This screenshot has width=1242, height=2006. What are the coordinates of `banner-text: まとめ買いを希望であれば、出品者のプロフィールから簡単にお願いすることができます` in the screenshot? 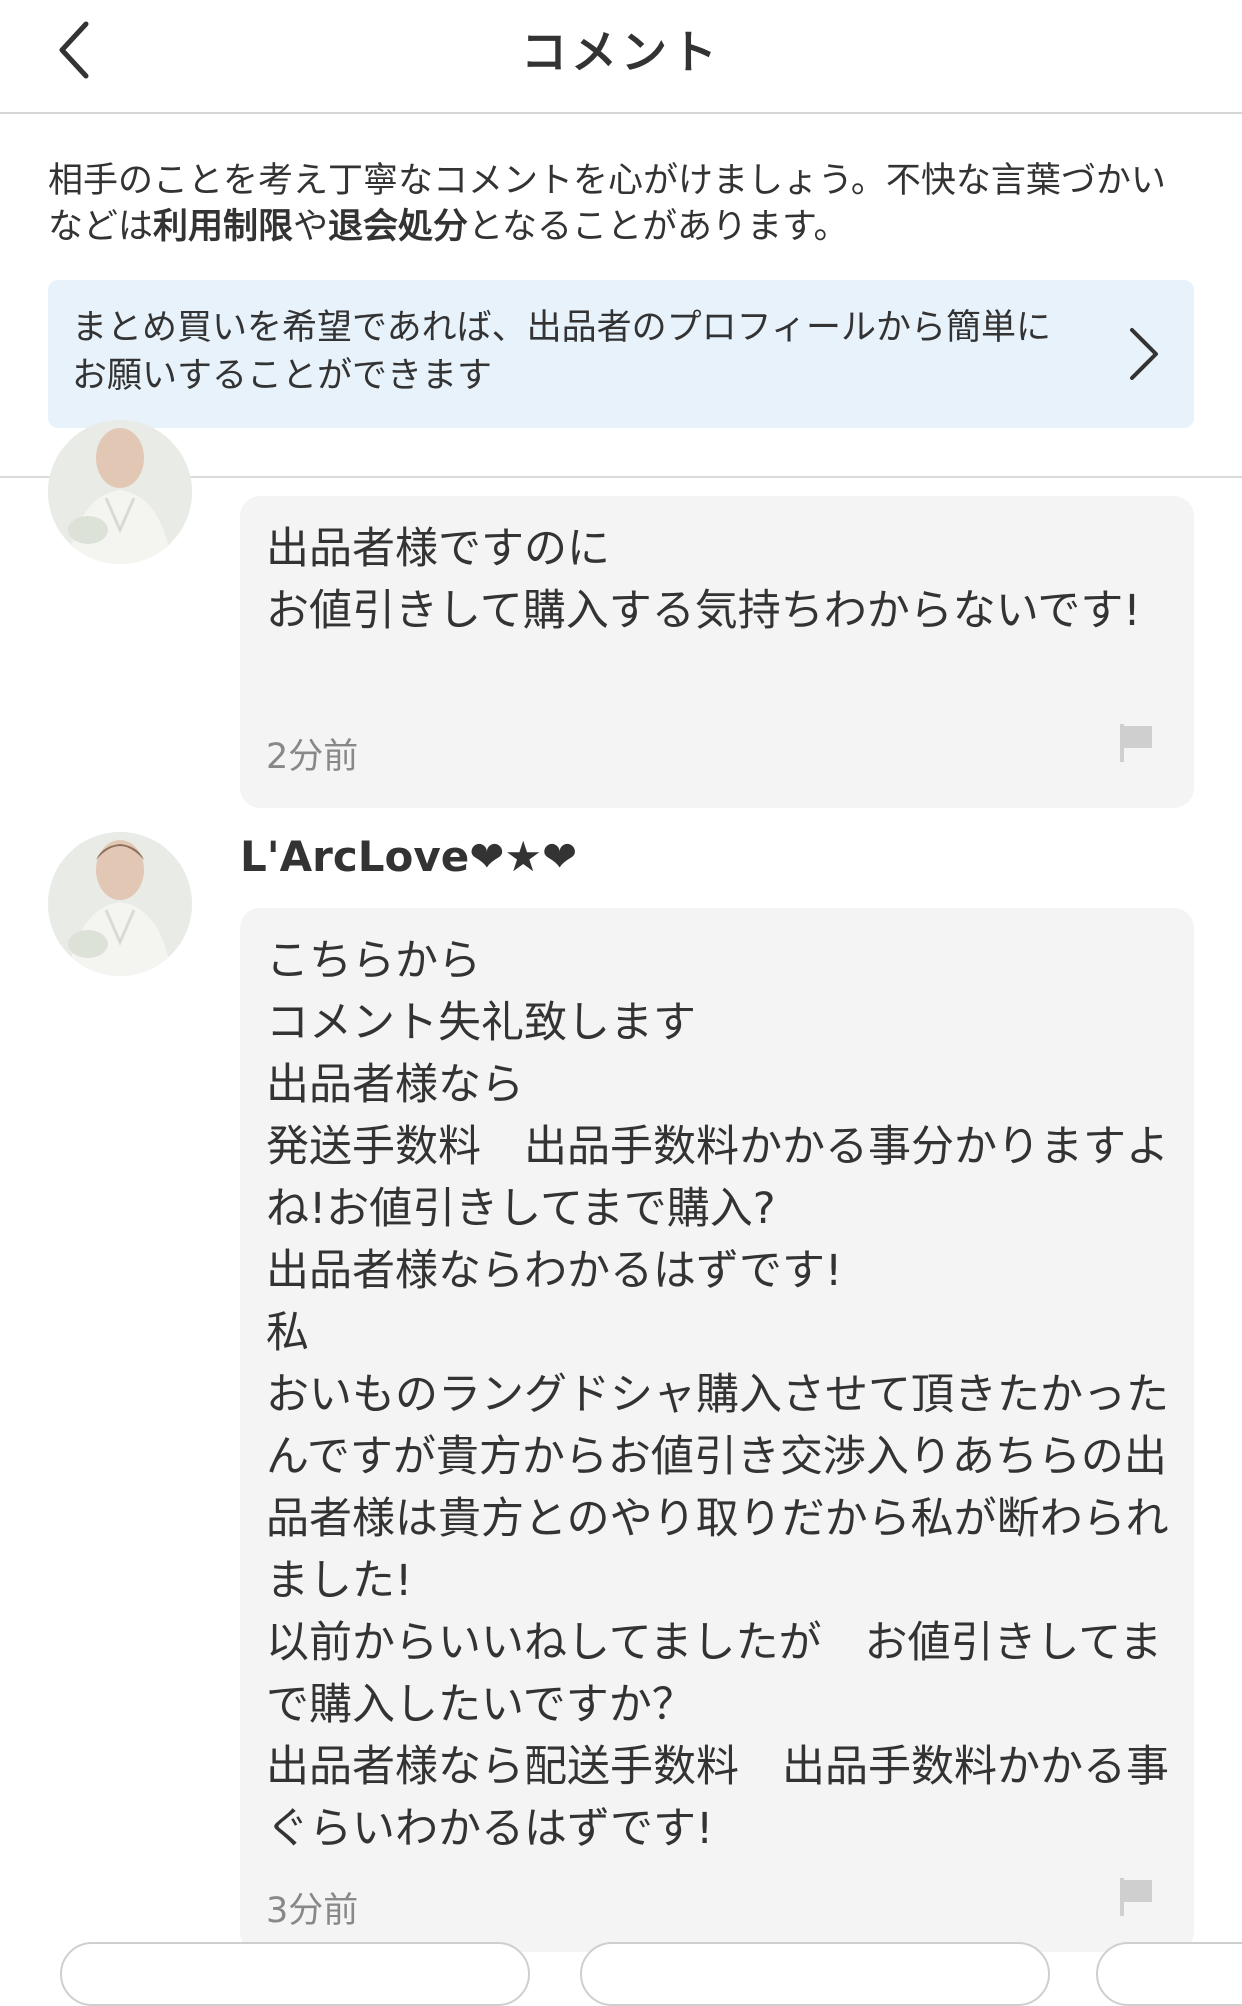 It's located at (561, 352).